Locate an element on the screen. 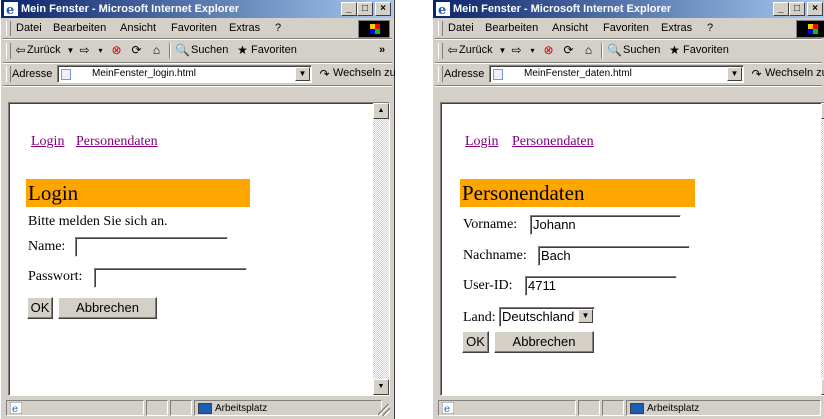  address-label: Adresse is located at coordinates (32, 74).